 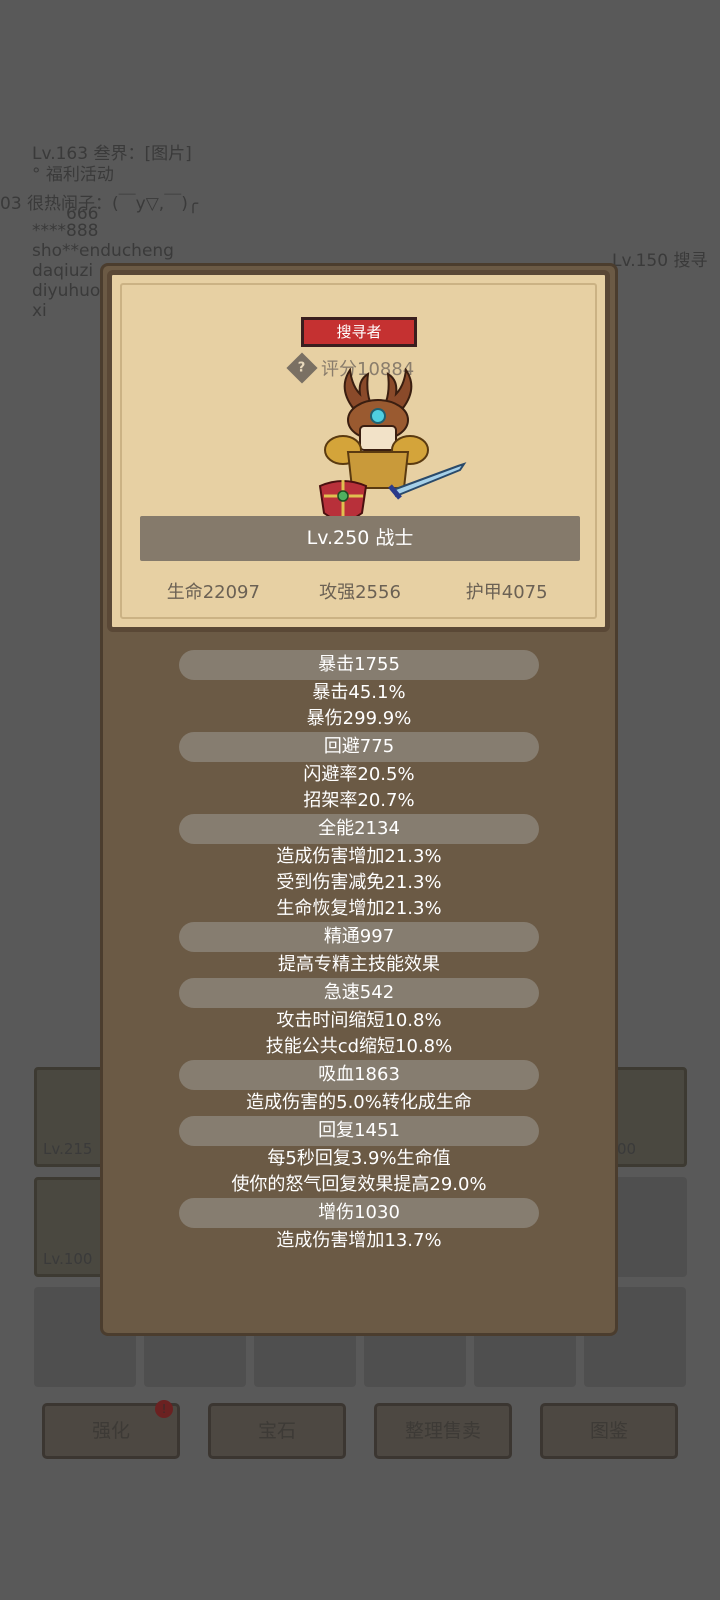 I want to click on stat-line: 技能公共cd缩短10.8%, so click(x=359, y=1046).